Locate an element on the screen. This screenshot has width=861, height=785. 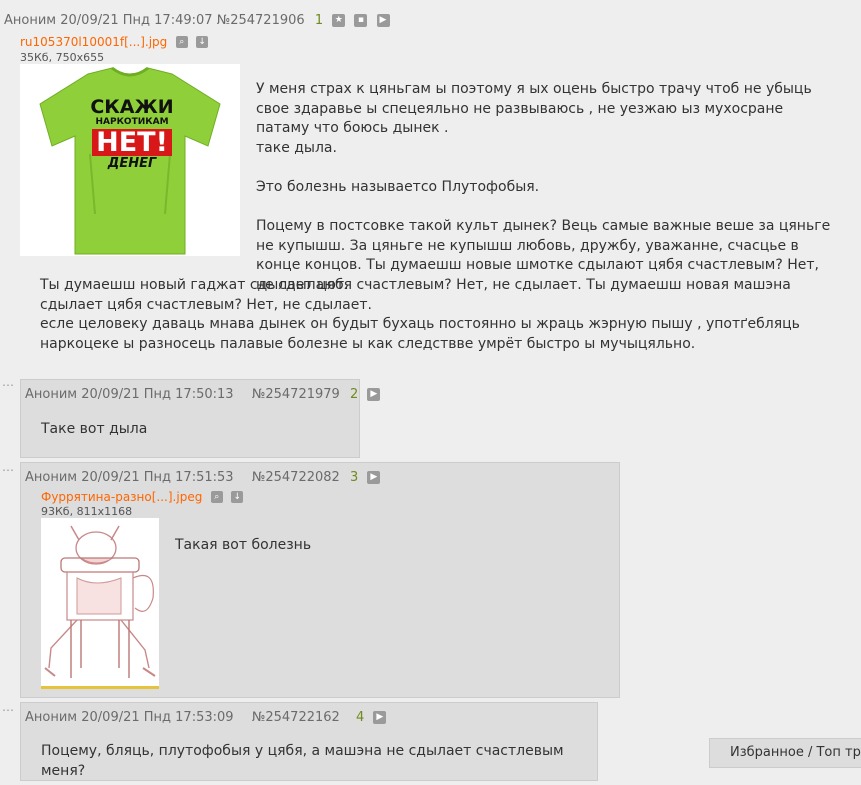
post-number: №254722082 is located at coordinates (296, 477).